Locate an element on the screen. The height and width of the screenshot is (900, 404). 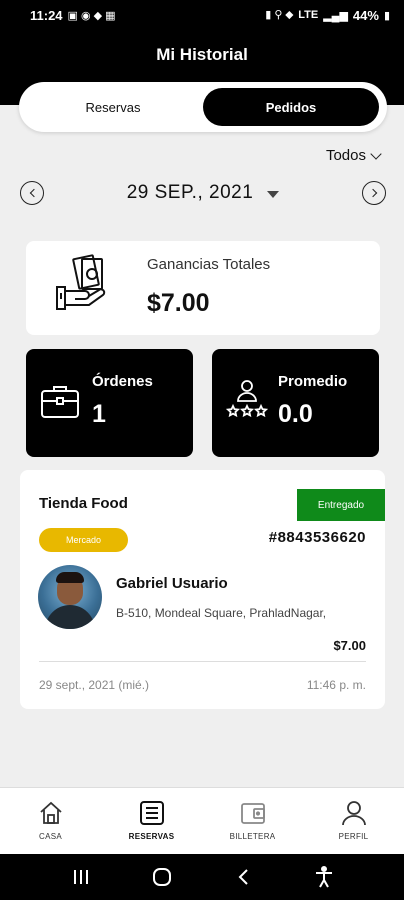
profile-icon is located at coordinates (353, 813).